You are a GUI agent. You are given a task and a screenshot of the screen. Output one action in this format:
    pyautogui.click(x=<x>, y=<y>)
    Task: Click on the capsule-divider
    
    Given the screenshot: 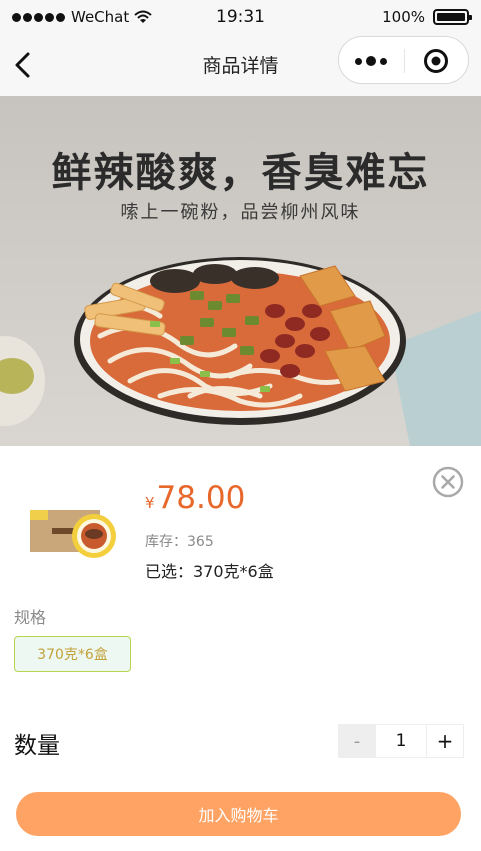 What is the action you would take?
    pyautogui.click(x=404, y=61)
    